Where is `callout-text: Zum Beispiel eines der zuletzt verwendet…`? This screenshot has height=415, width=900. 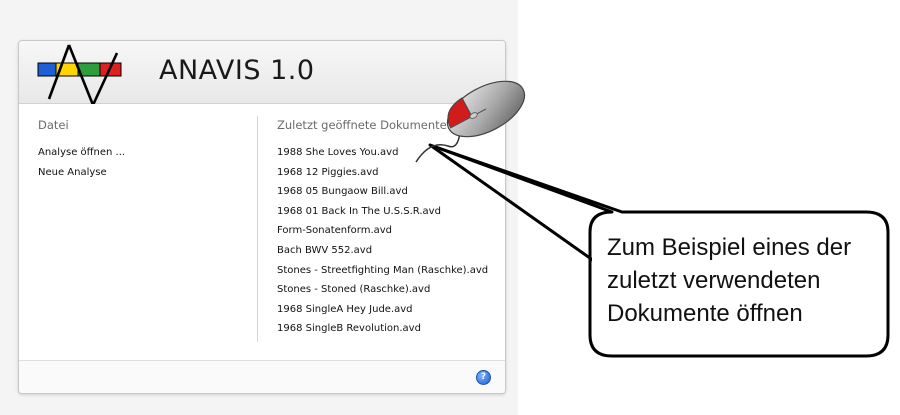 callout-text: Zum Beispiel eines der zuletzt verwendet… is located at coordinates (747, 280).